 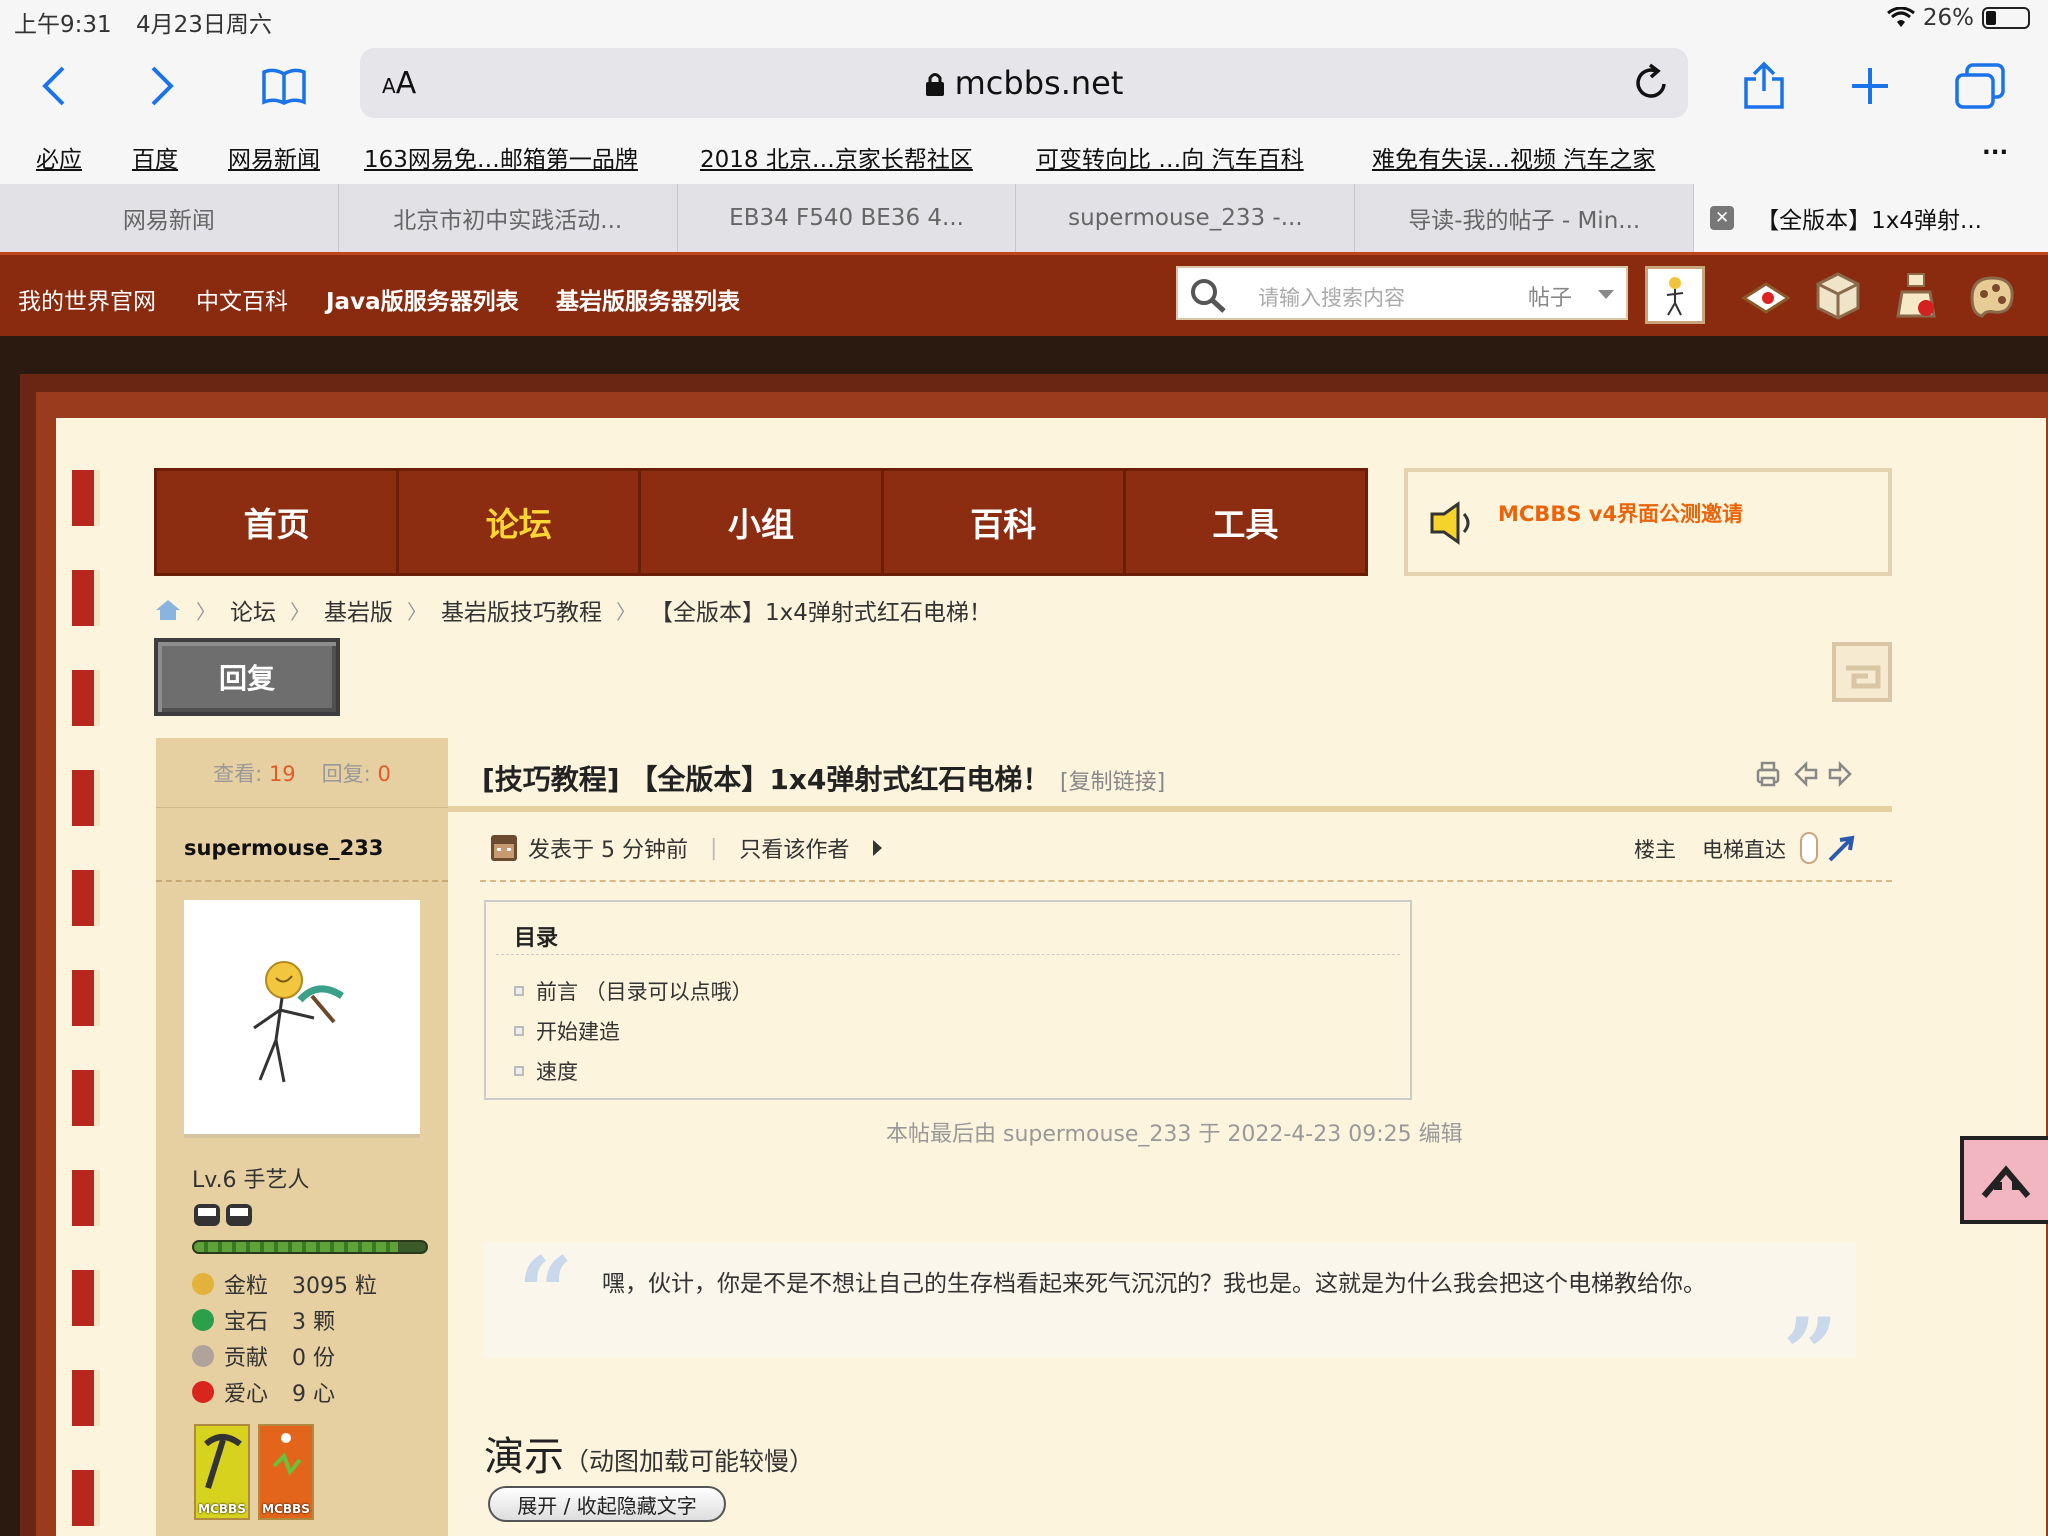 What do you see at coordinates (284, 86) in the screenshot?
I see `bookmarks-icon` at bounding box center [284, 86].